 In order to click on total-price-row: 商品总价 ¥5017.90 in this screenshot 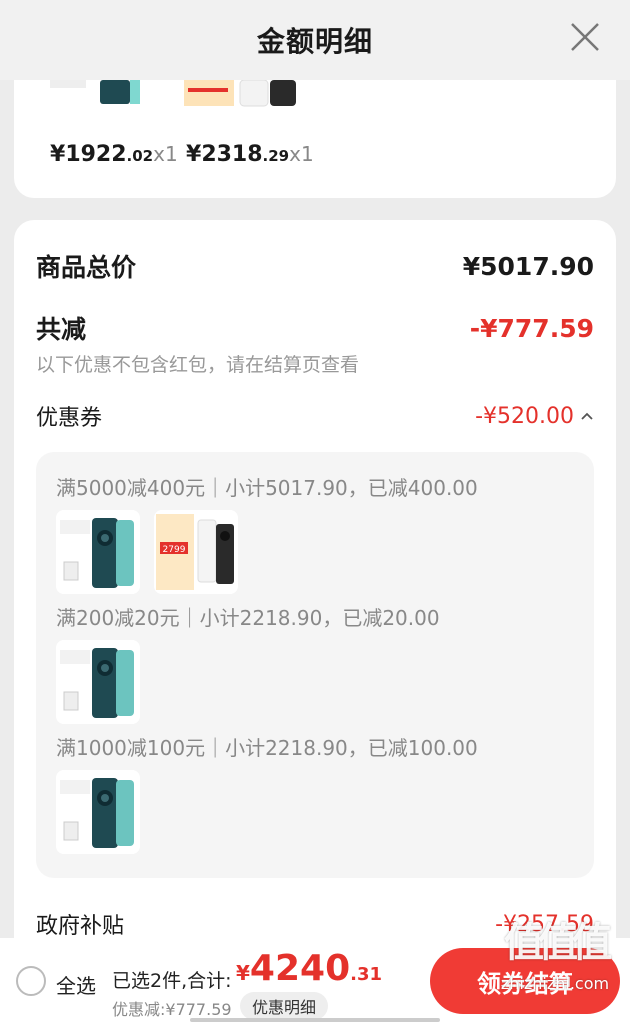, I will do `click(315, 266)`.